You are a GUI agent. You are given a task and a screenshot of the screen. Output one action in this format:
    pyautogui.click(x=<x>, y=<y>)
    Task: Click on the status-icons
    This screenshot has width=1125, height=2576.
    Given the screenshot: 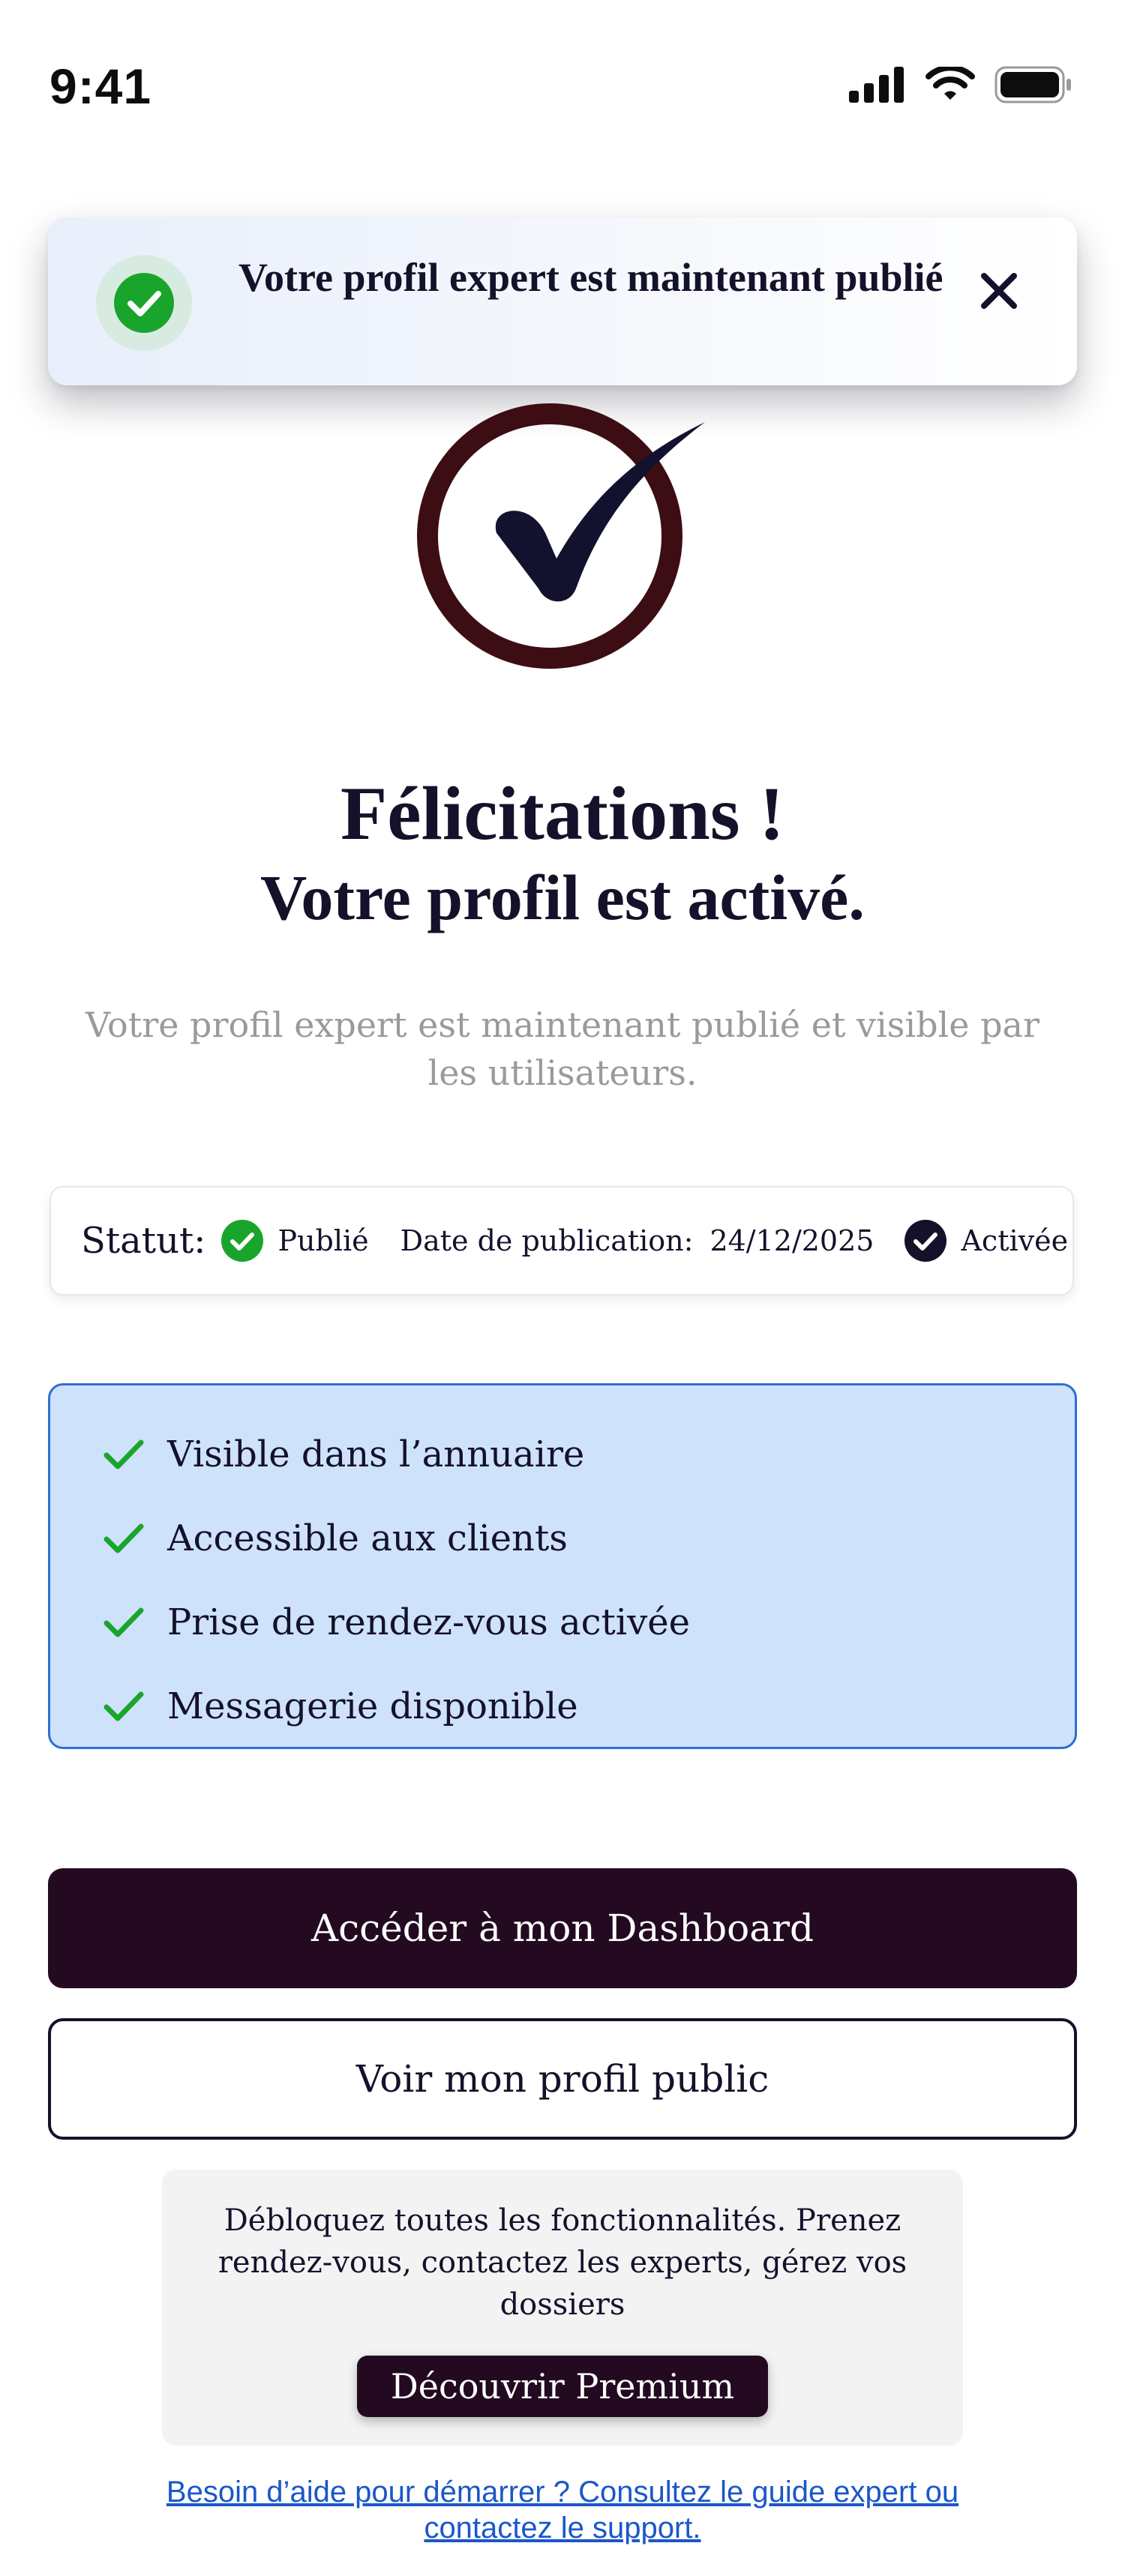 What is the action you would take?
    pyautogui.click(x=960, y=85)
    